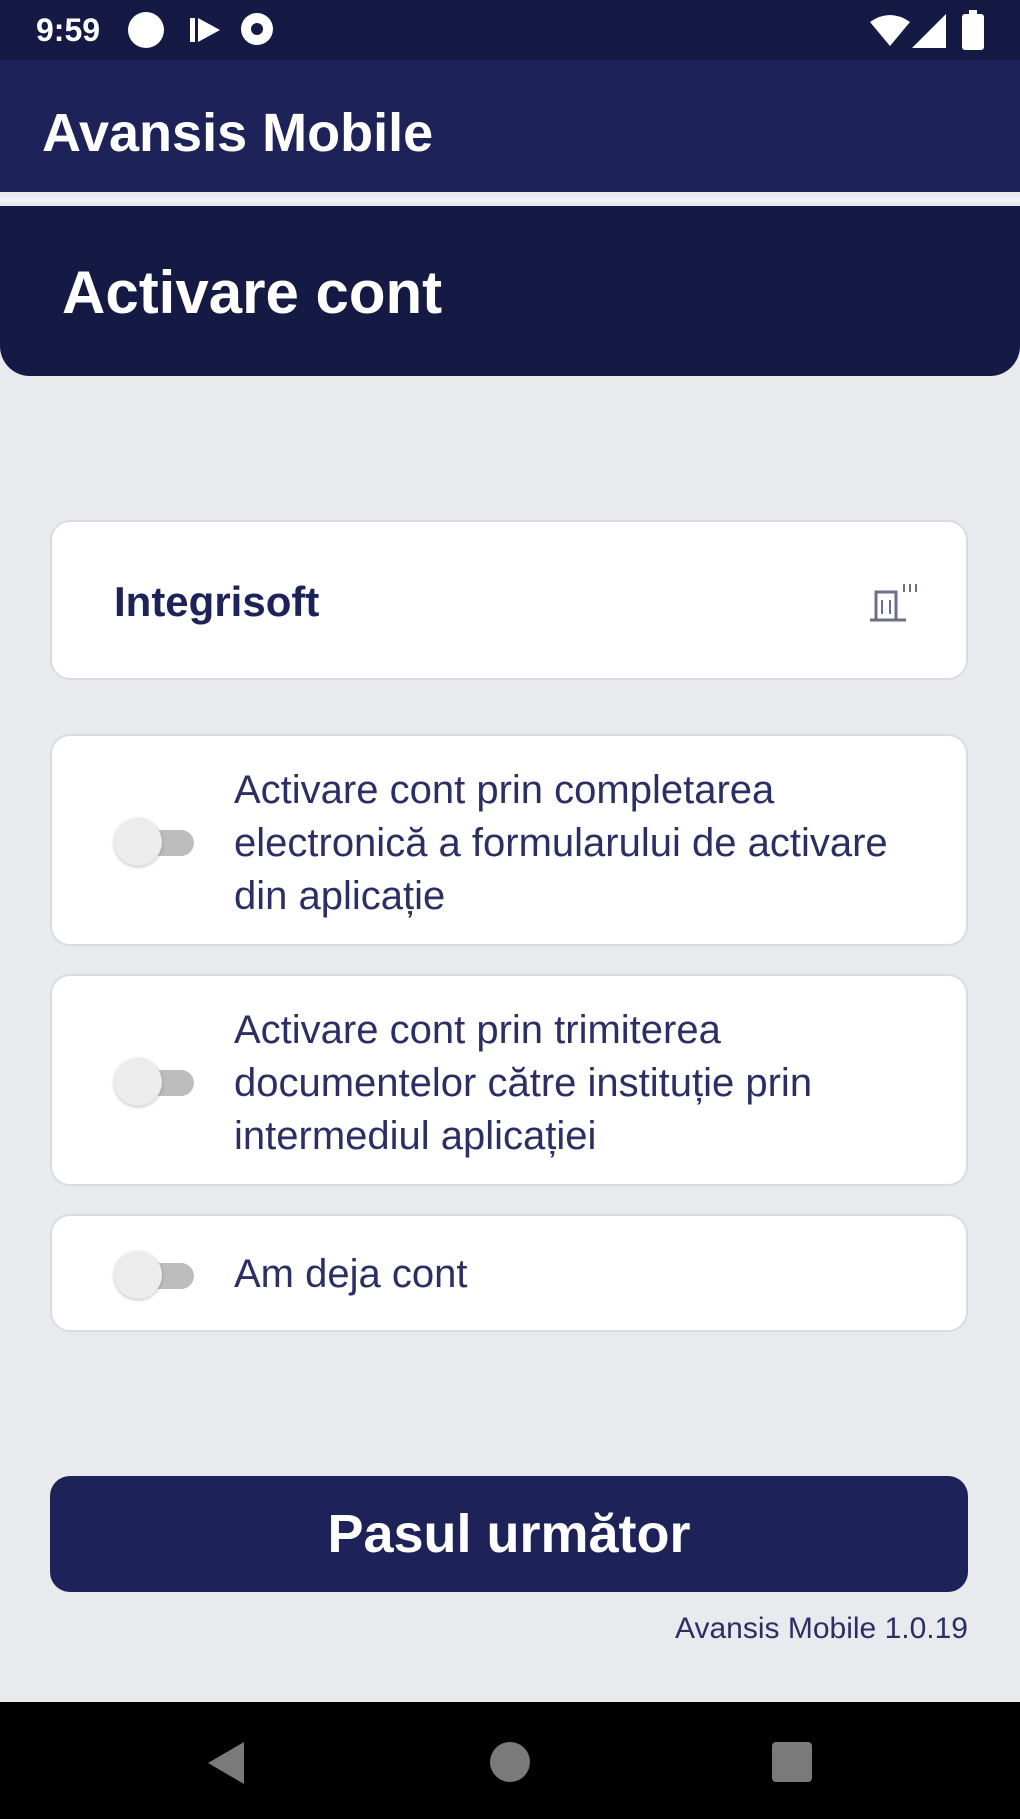 This screenshot has width=1020, height=1819. I want to click on option-existing-account: Am deja cont, so click(509, 1273).